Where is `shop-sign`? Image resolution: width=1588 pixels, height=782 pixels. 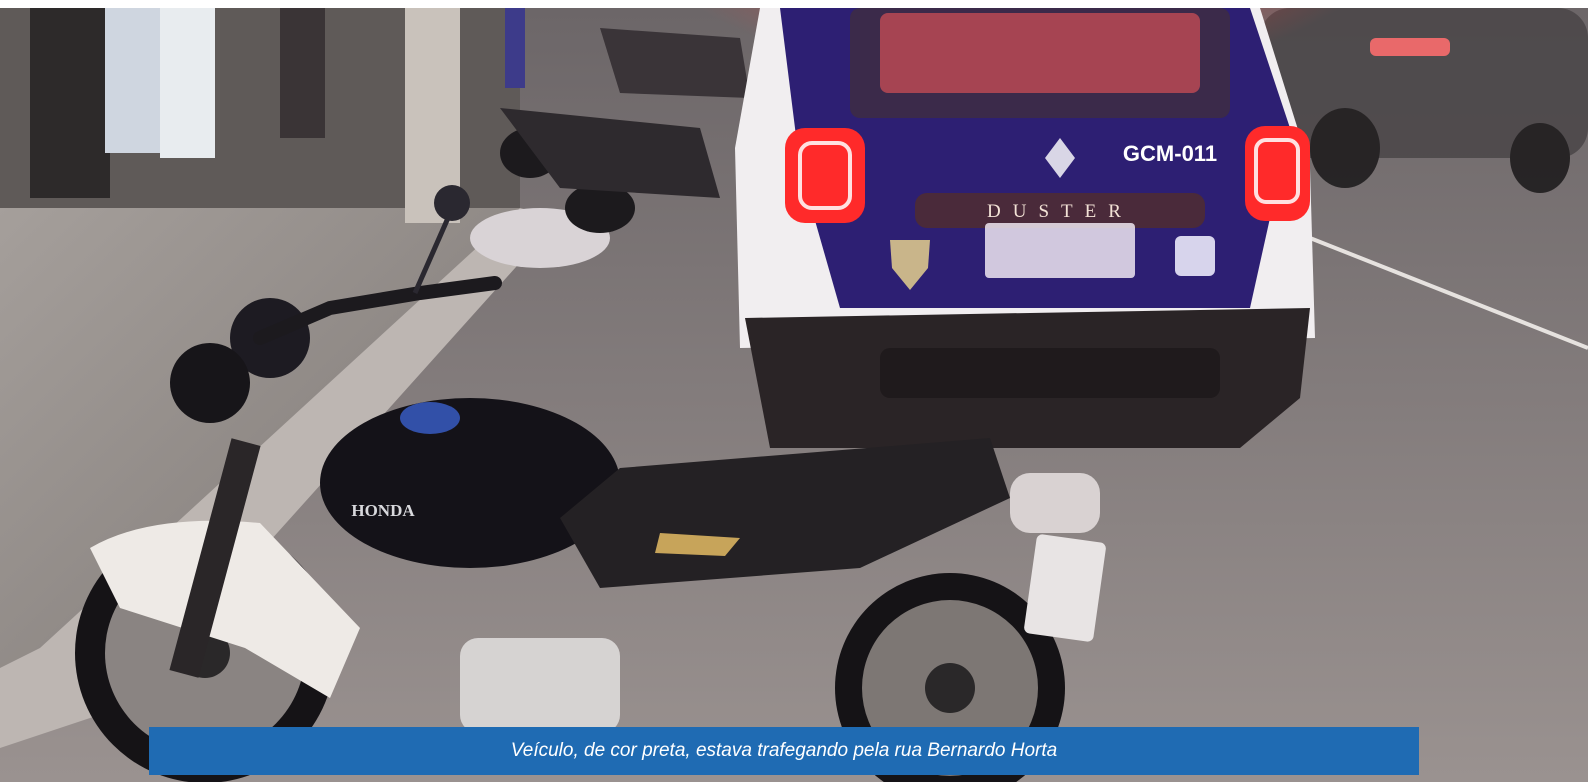 shop-sign is located at coordinates (187, 83).